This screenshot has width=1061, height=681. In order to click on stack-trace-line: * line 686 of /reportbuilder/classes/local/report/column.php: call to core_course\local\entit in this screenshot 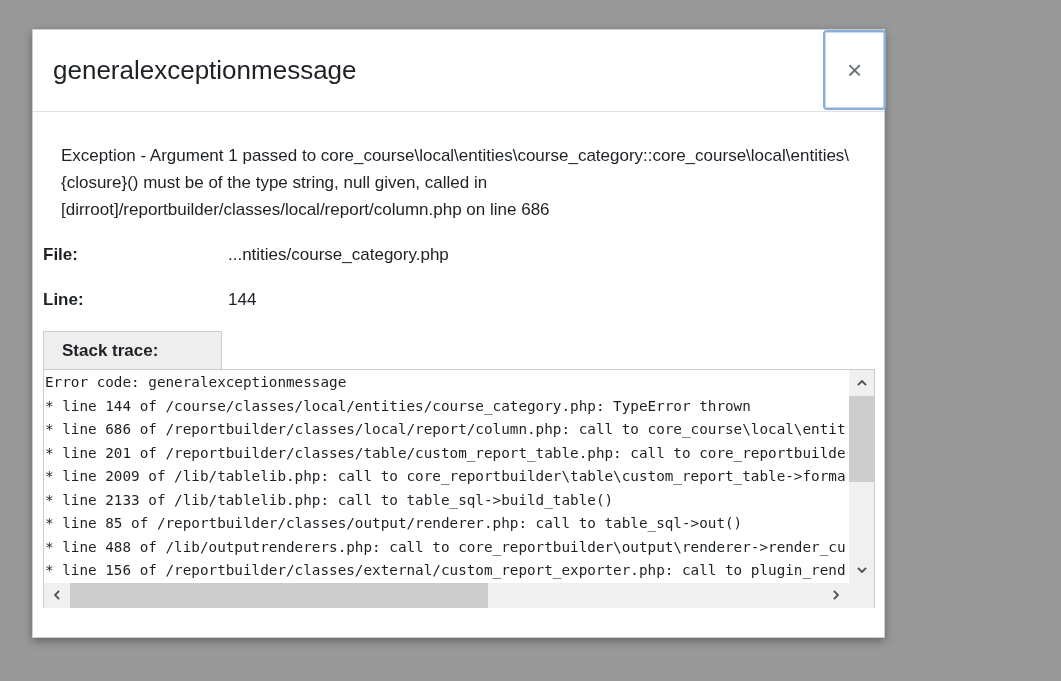, I will do `click(445, 430)`.